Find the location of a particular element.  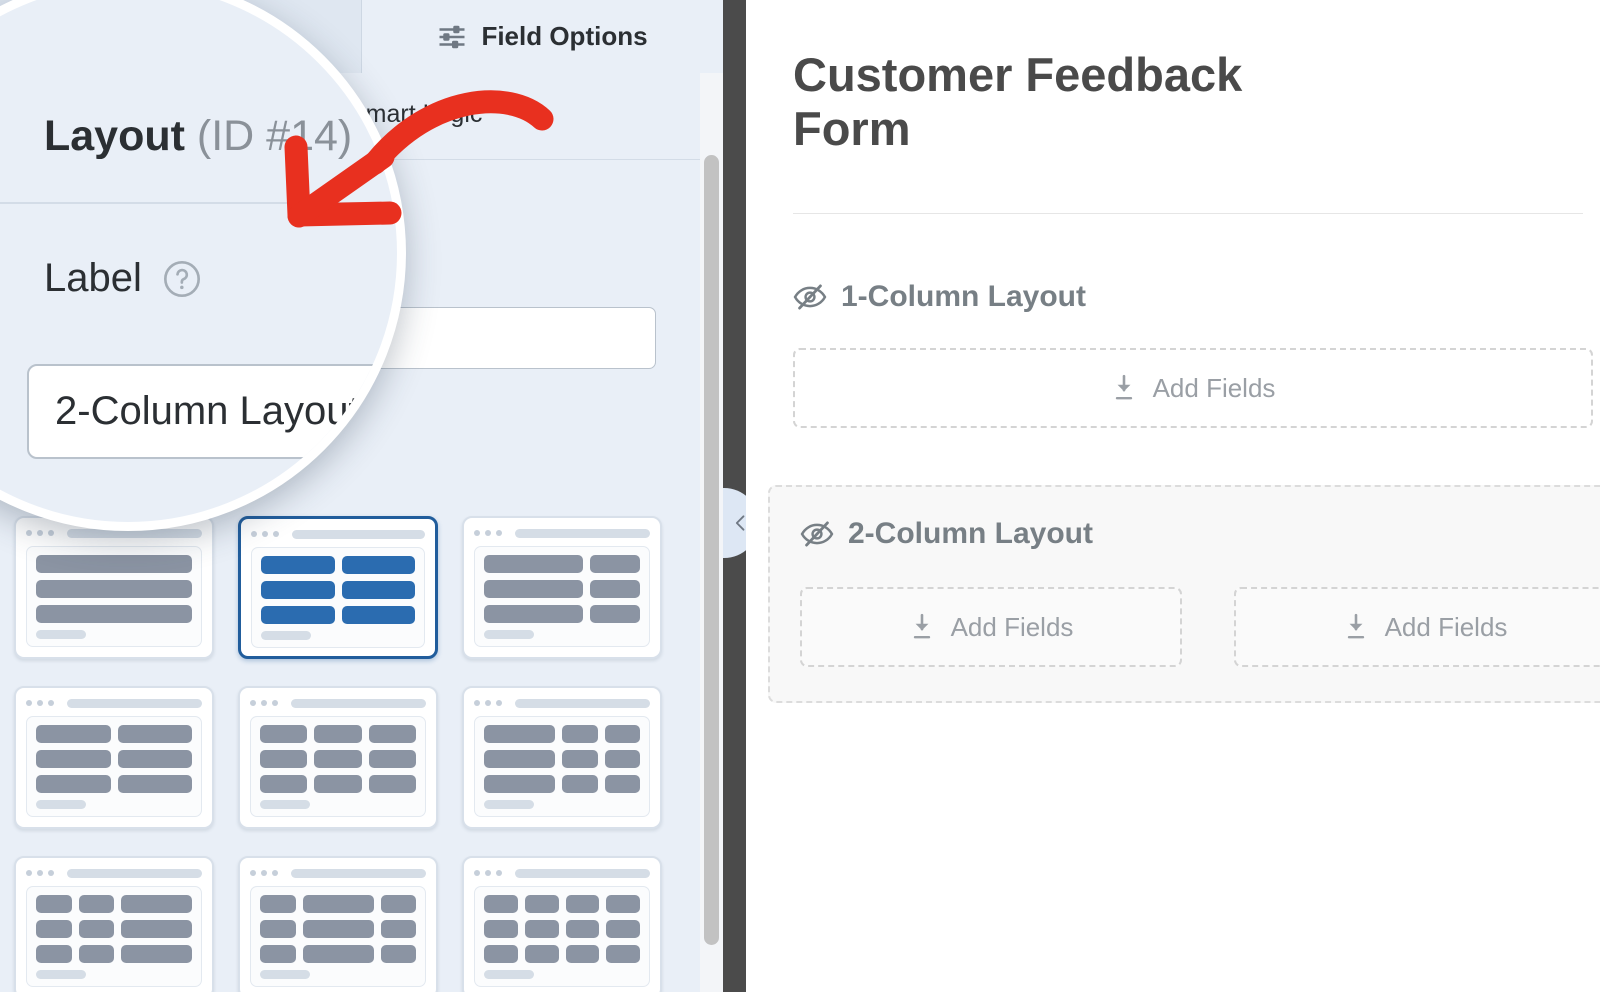

layout-choice-3-column-wide-center is located at coordinates (338, 924).